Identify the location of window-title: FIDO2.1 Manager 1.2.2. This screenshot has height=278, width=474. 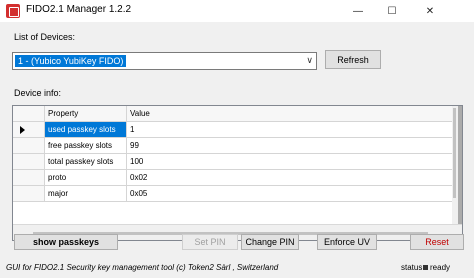
(79, 9).